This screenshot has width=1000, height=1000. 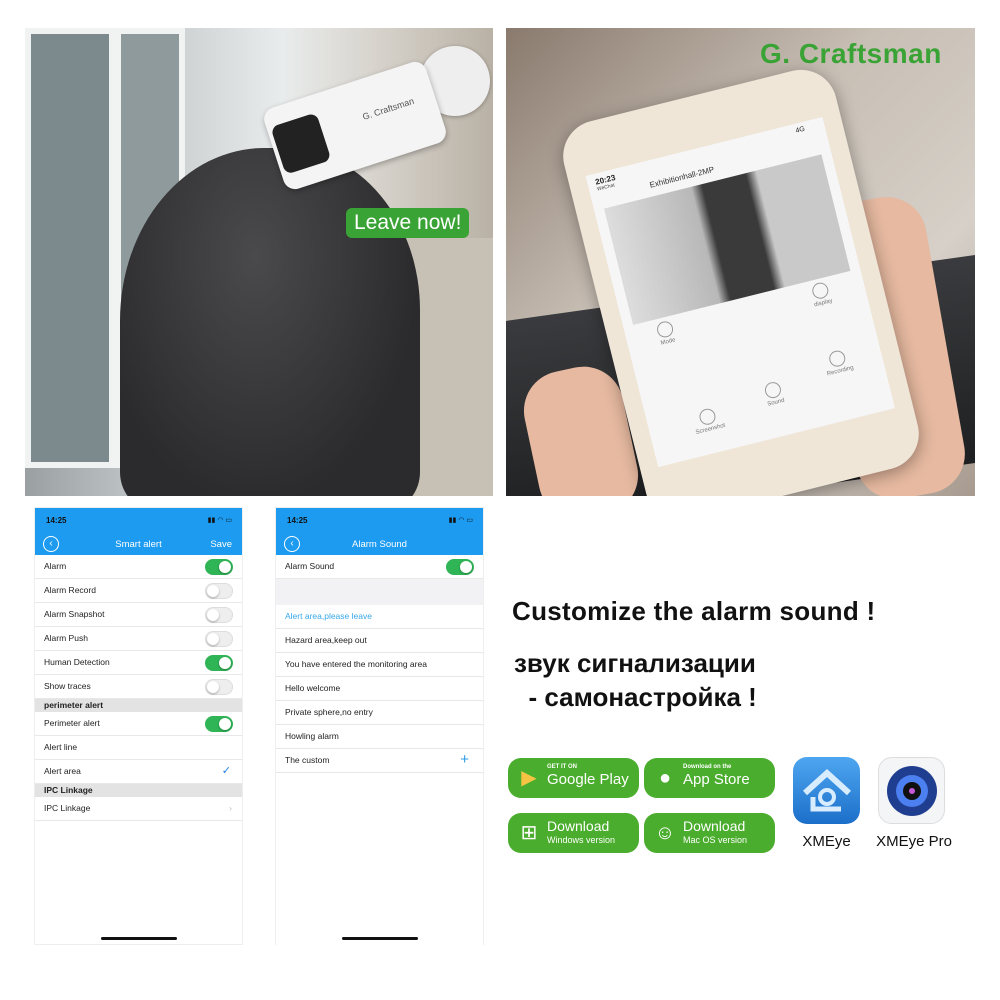 I want to click on camera-lens, so click(x=301, y=143).